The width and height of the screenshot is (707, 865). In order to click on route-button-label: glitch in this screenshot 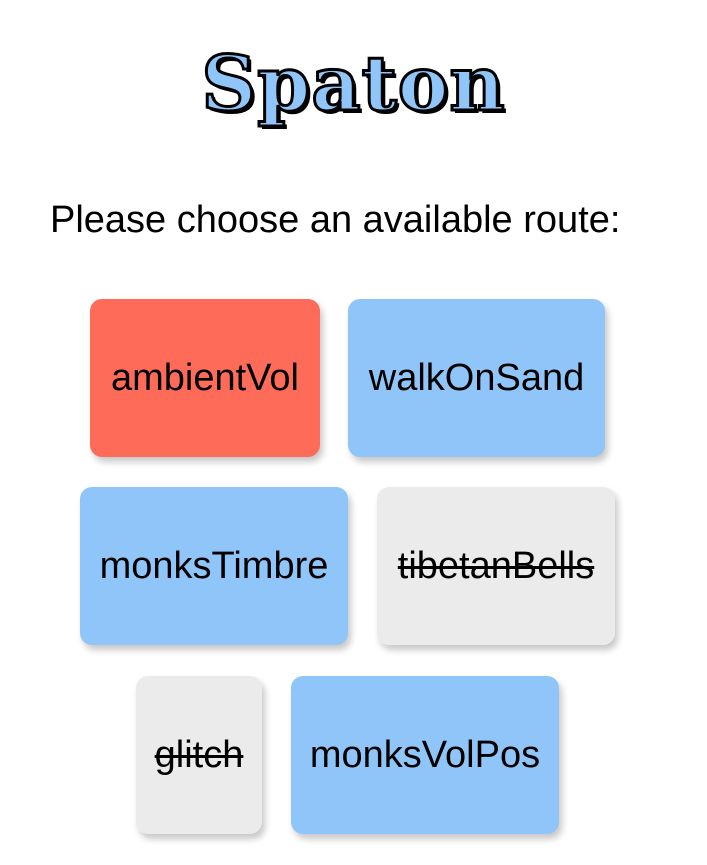, I will do `click(199, 754)`.